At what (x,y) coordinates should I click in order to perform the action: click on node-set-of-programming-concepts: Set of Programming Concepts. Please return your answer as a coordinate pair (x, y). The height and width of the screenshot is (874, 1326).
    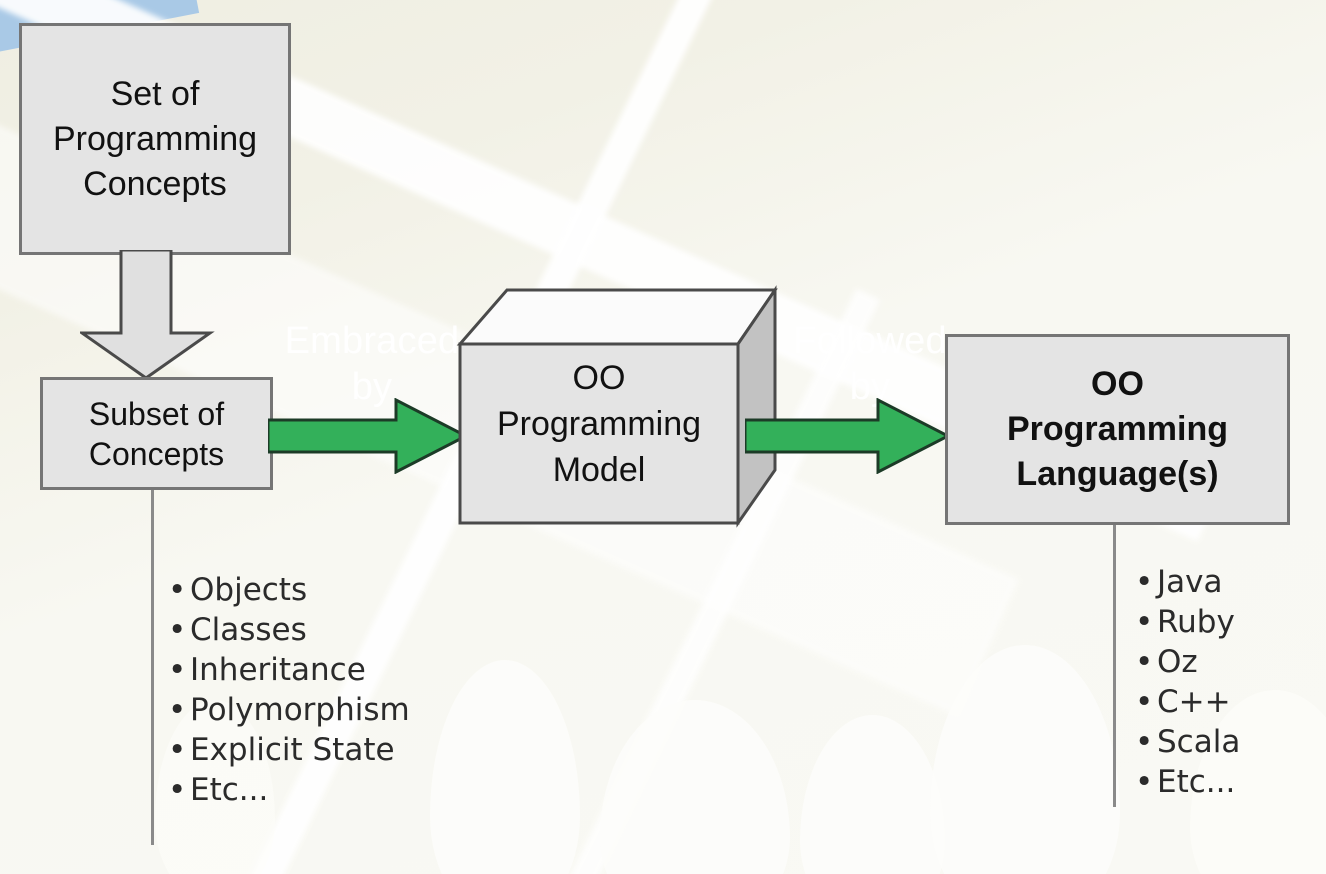
    Looking at the image, I should click on (155, 139).